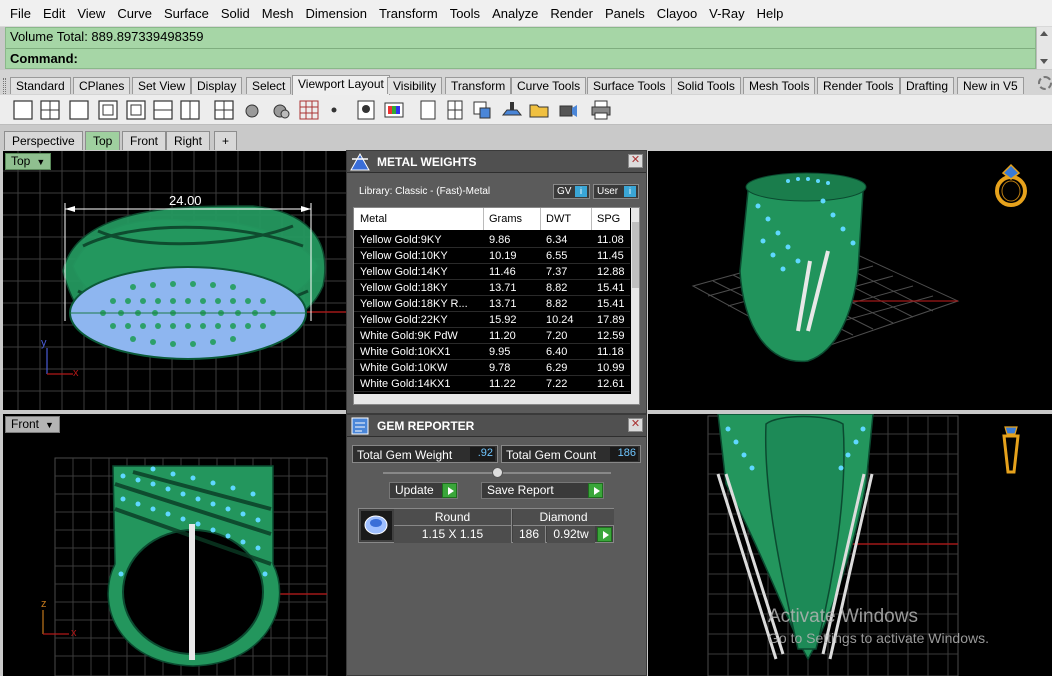 Image resolution: width=1052 pixels, height=676 pixels. What do you see at coordinates (135, 109) in the screenshot?
I see `floating-viewport-icon` at bounding box center [135, 109].